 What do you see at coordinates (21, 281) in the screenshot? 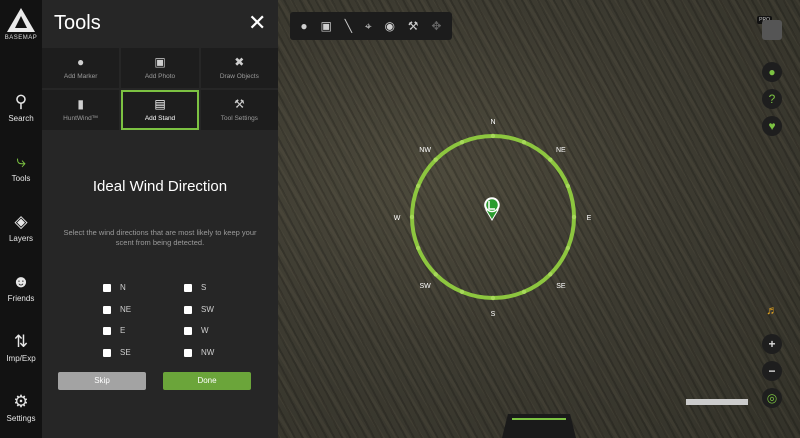
I see `friends-icon: ☻` at bounding box center [21, 281].